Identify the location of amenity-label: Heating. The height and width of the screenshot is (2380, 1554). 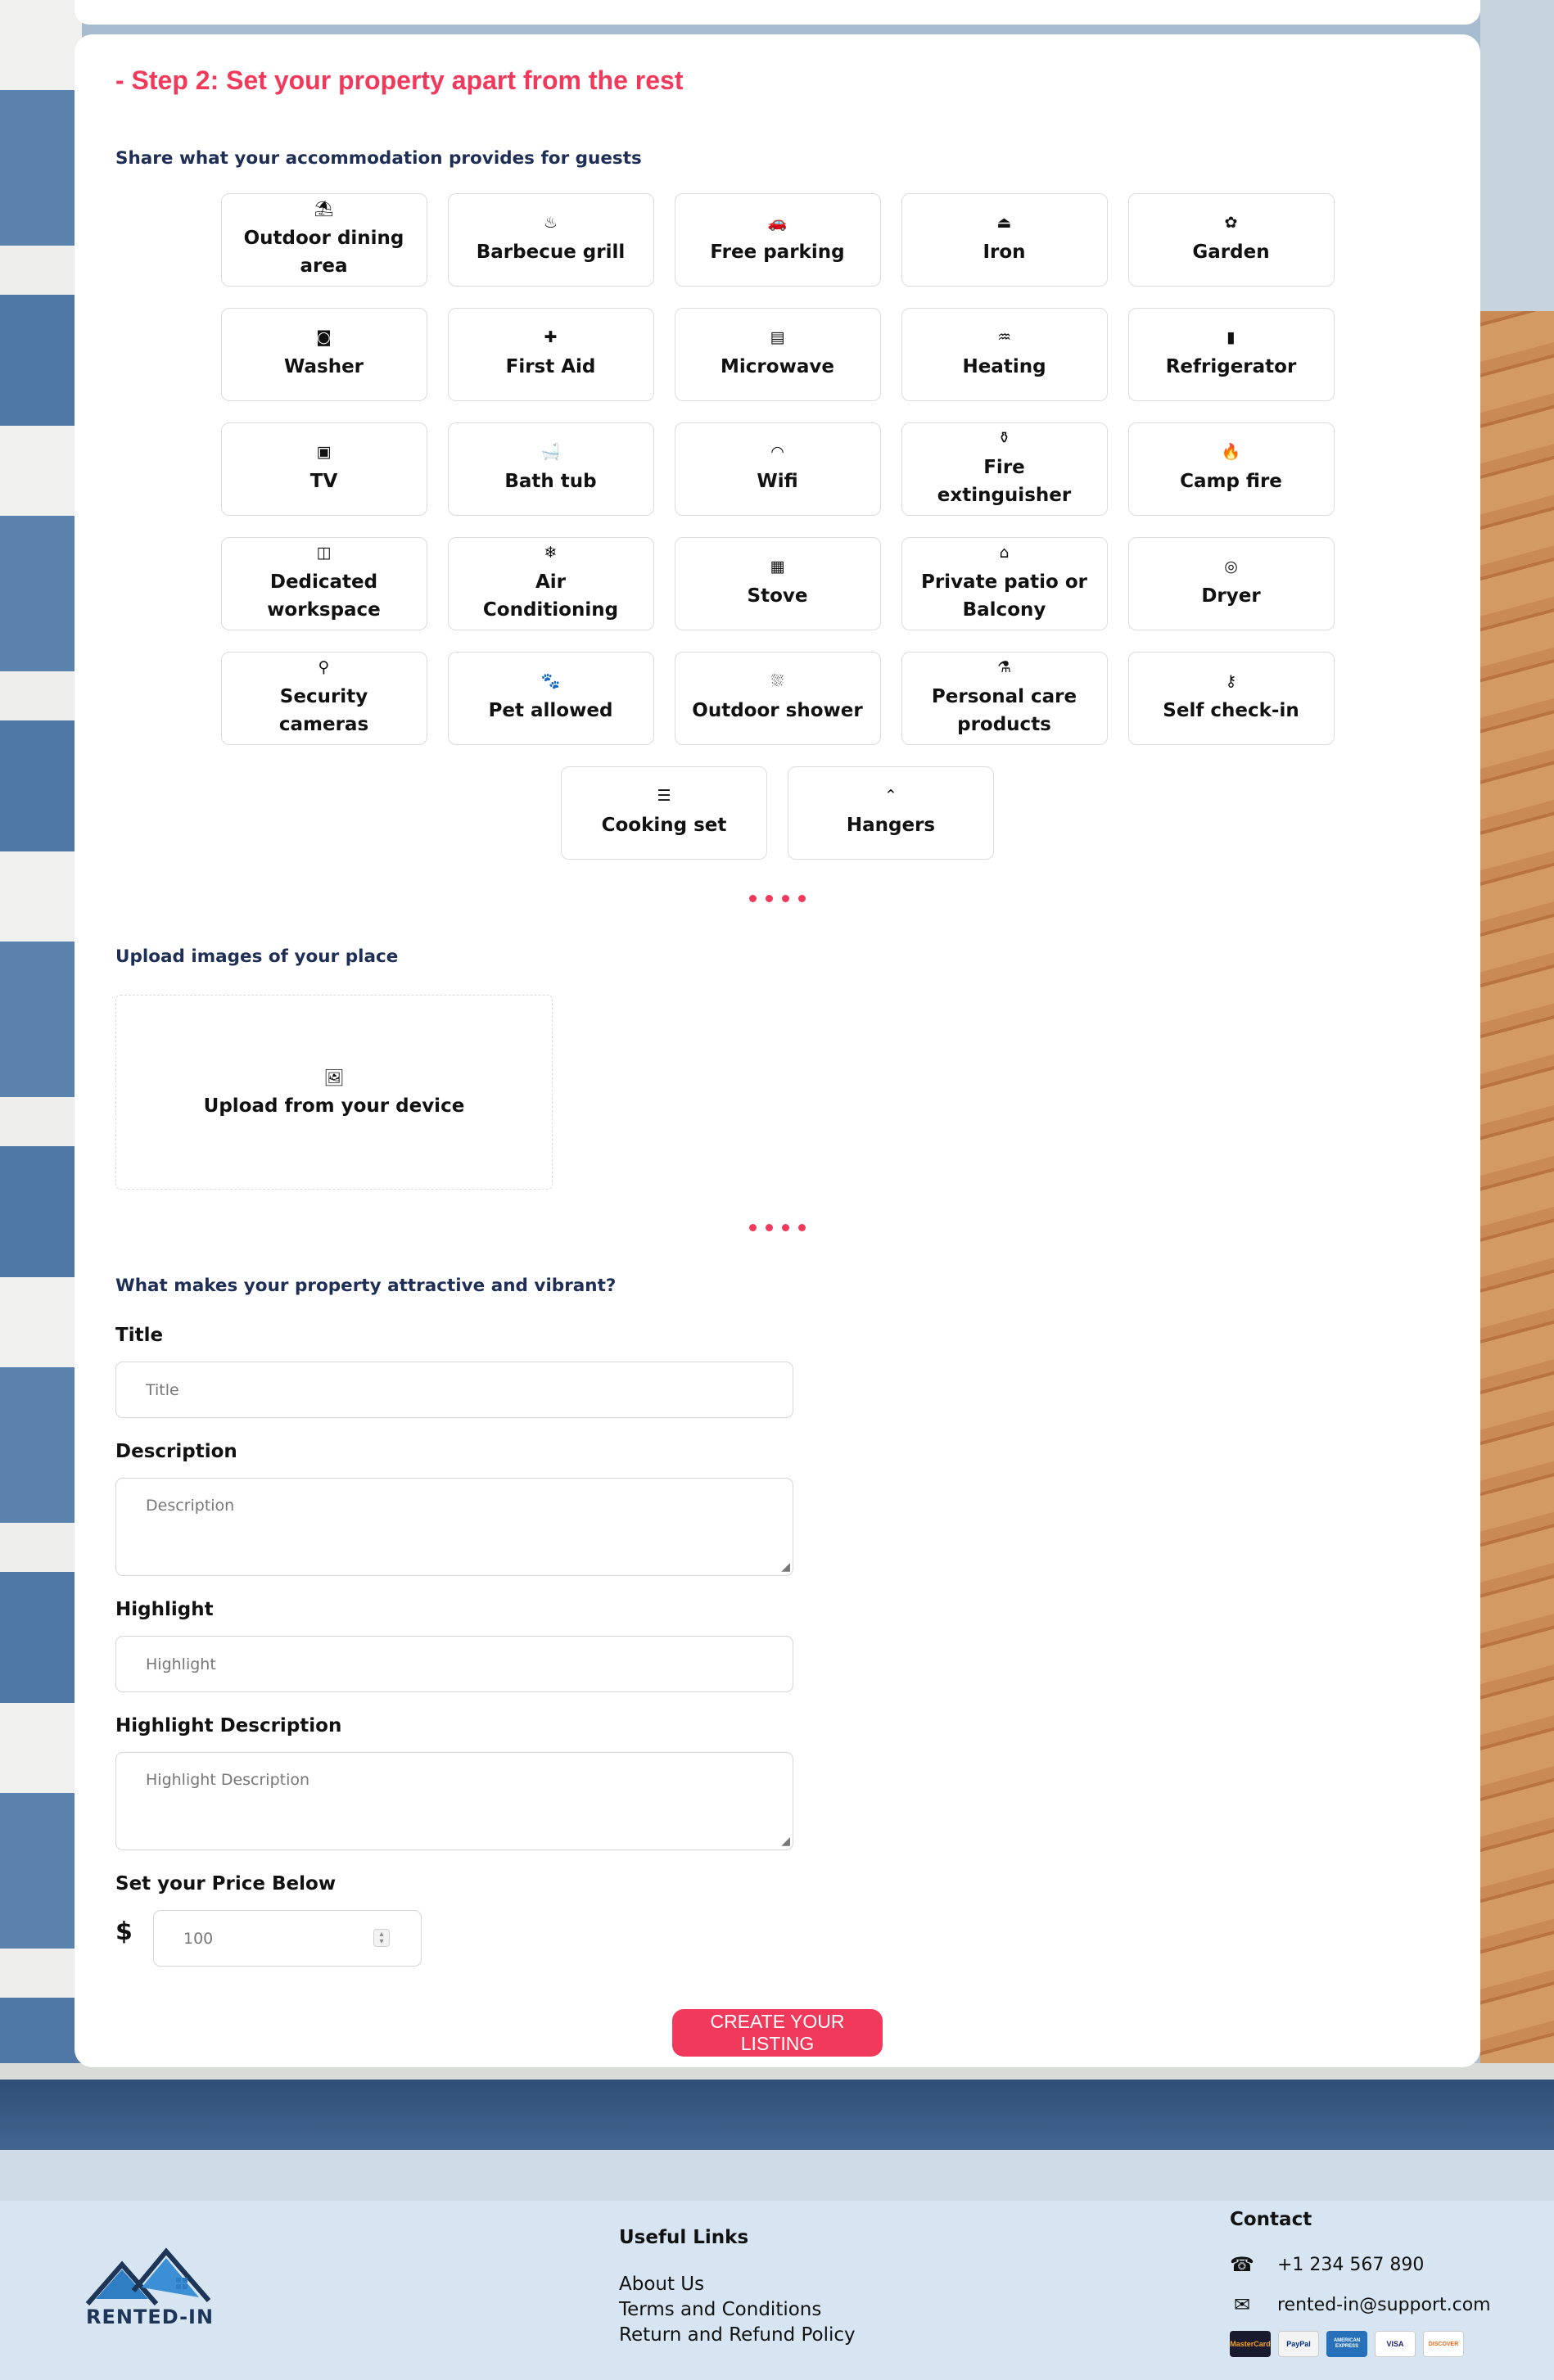
(1004, 366).